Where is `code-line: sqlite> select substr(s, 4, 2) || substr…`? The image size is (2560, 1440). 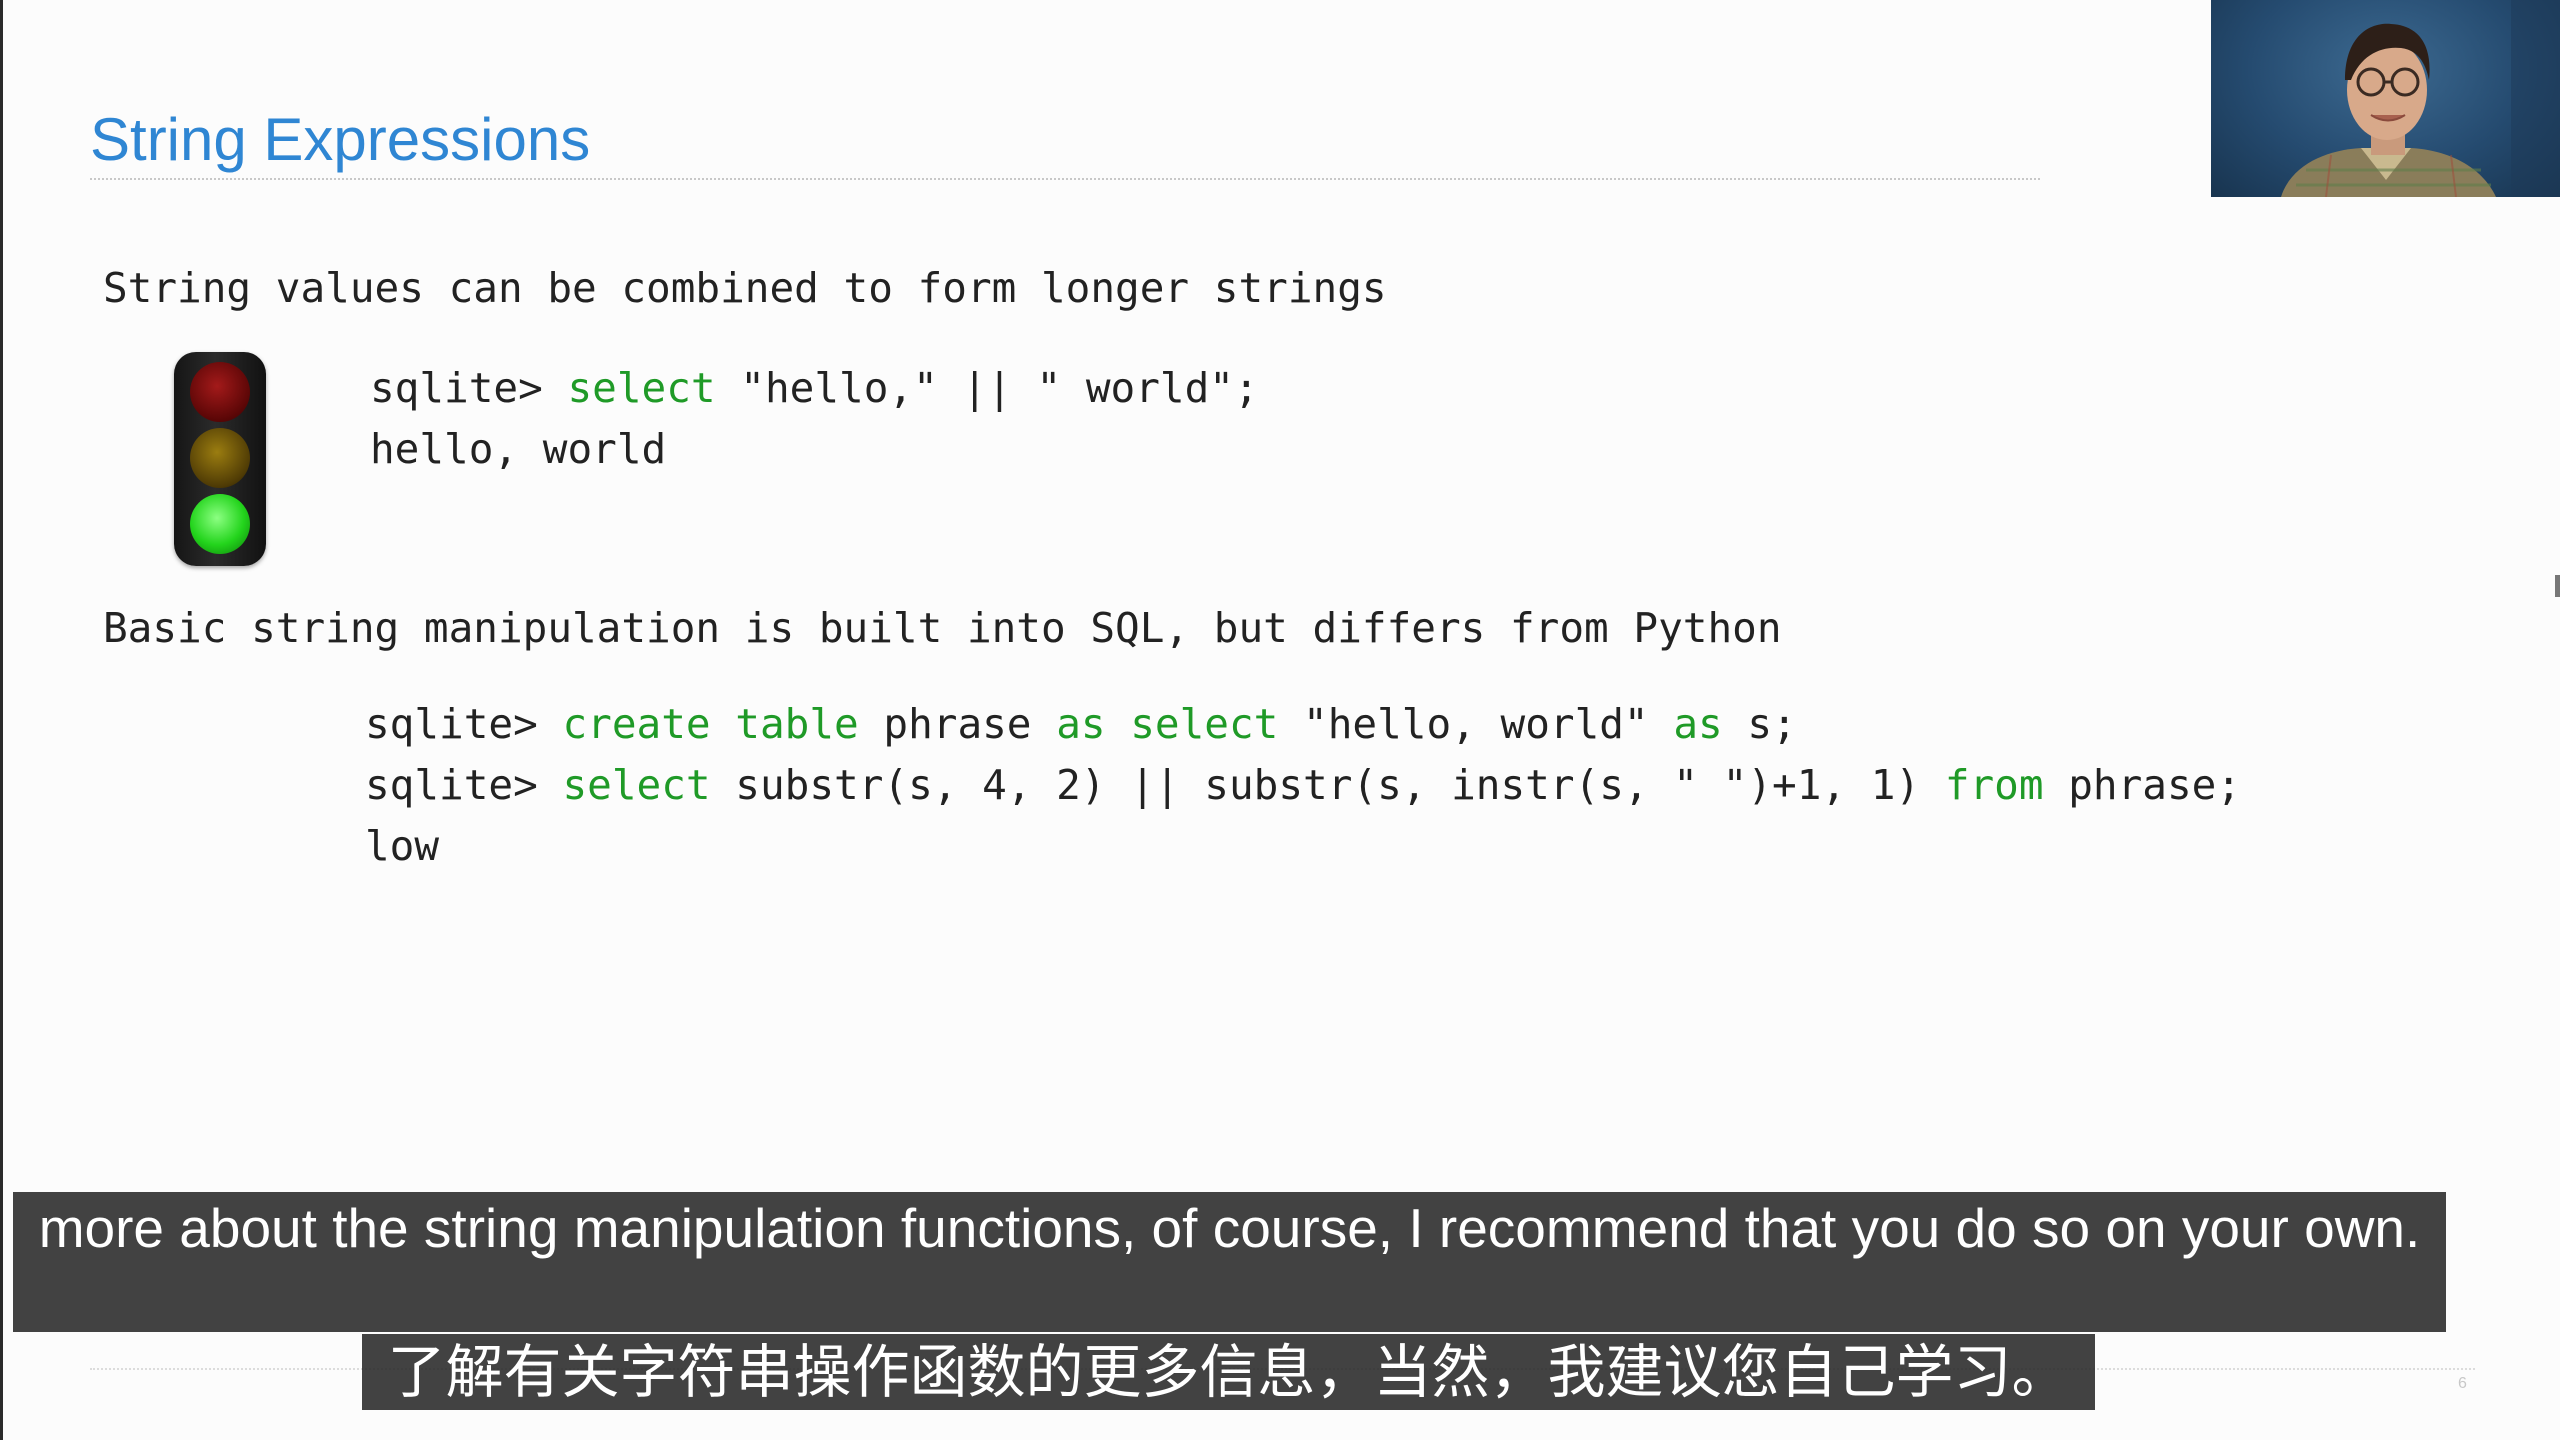 code-line: sqlite> select substr(s, 4, 2) || substr… is located at coordinates (1303, 785).